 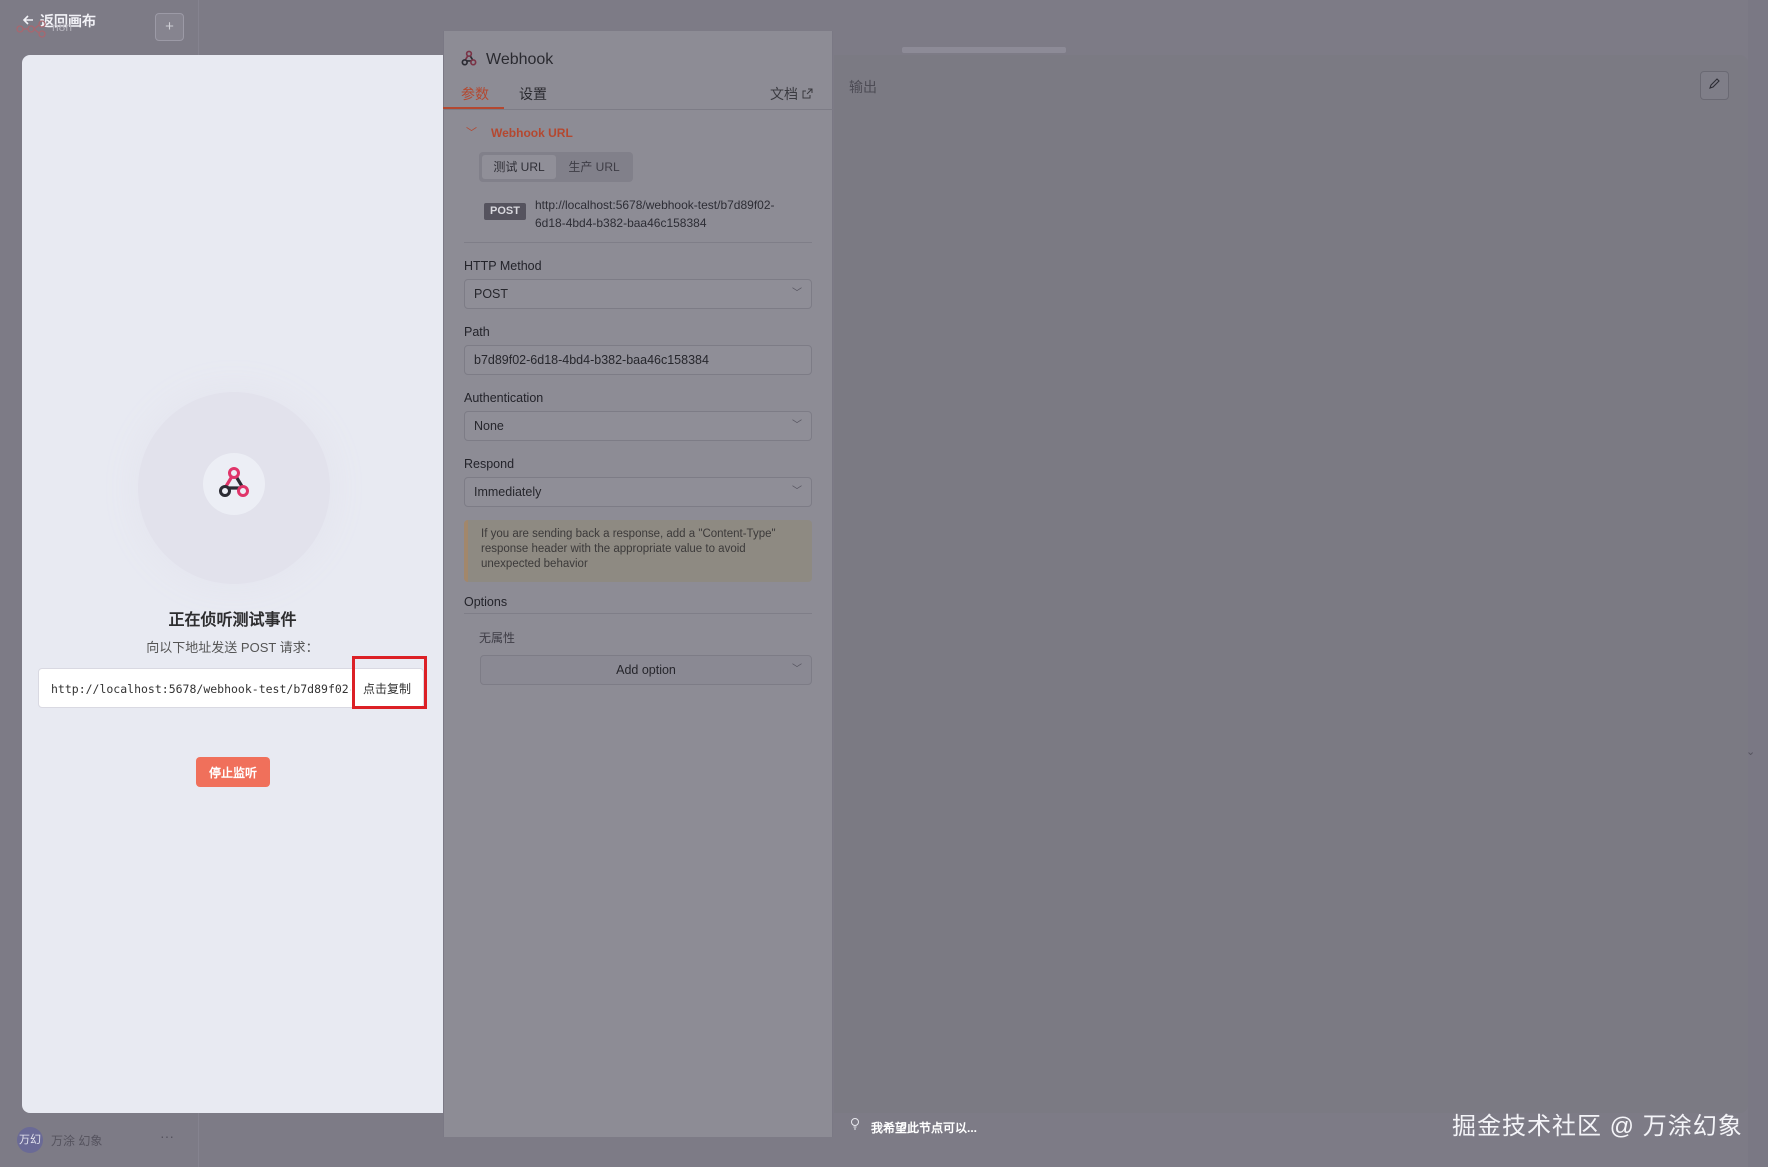 What do you see at coordinates (31, 31) in the screenshot?
I see `app-logo-icon` at bounding box center [31, 31].